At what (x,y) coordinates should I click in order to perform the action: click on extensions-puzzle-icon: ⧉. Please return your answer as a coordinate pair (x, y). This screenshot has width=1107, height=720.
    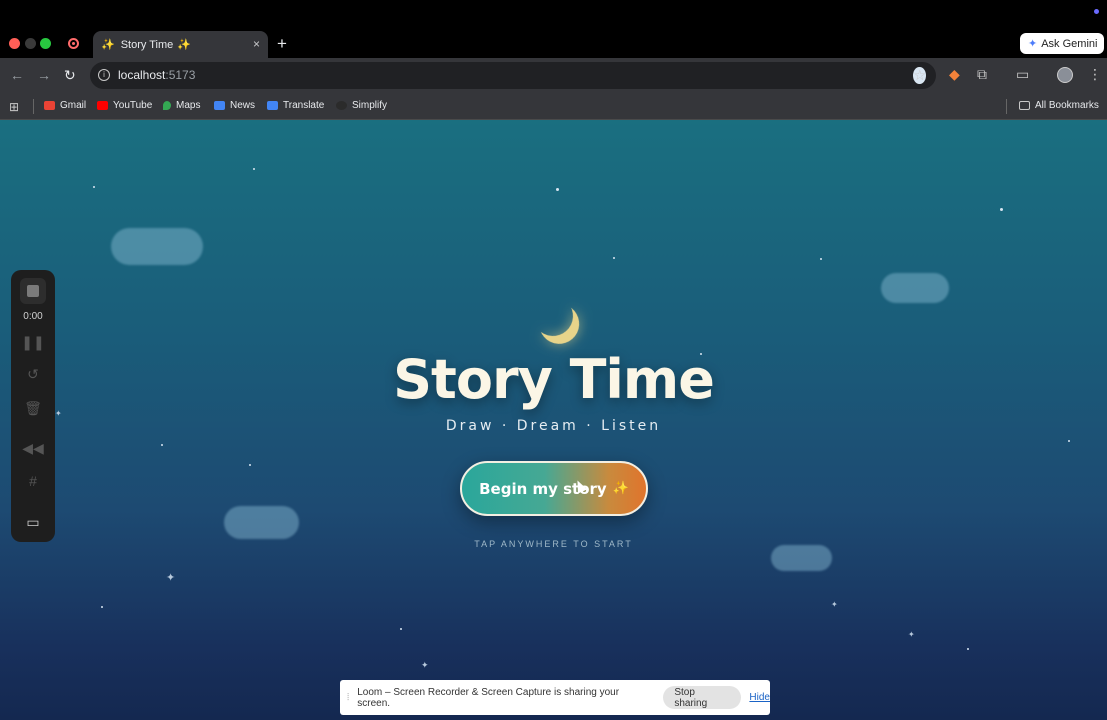
    Looking at the image, I should click on (982, 74).